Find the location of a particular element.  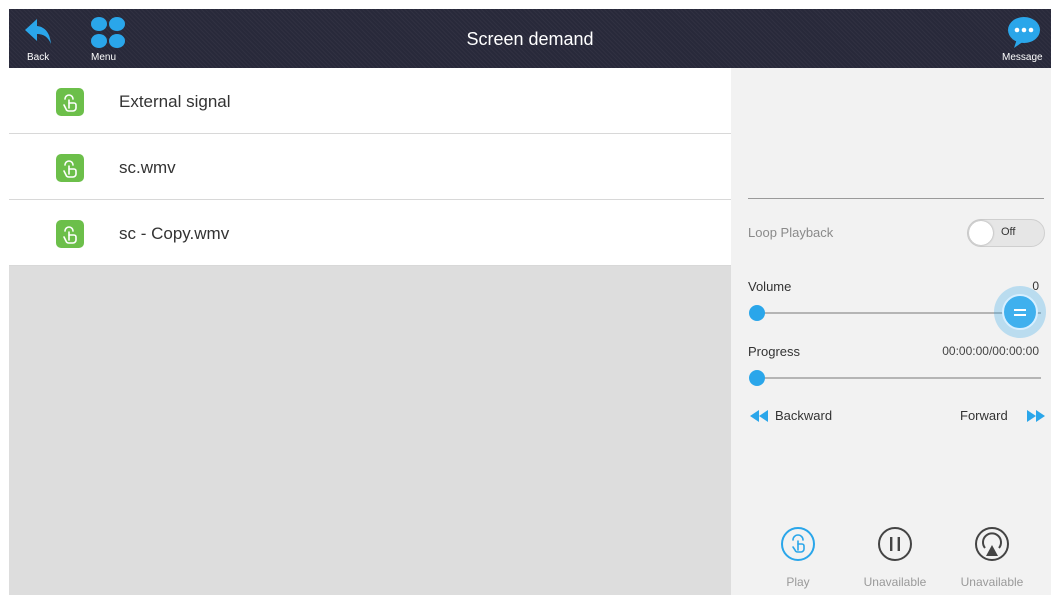

progress-time: 00:00:00/00:00:00 is located at coordinates (990, 351).